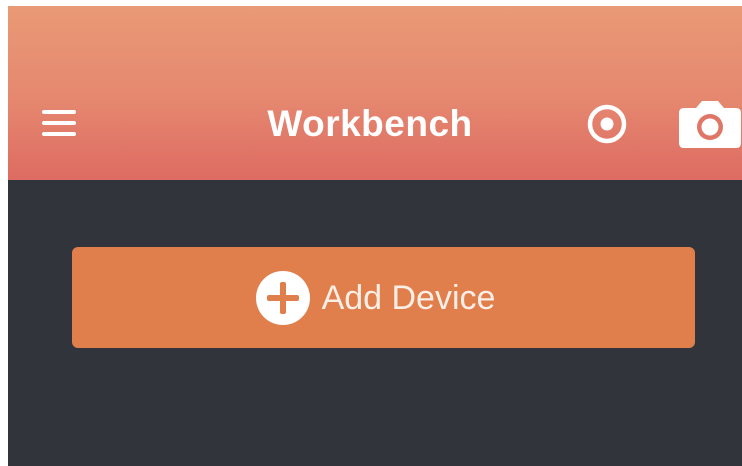  I want to click on camera-icon, so click(710, 124).